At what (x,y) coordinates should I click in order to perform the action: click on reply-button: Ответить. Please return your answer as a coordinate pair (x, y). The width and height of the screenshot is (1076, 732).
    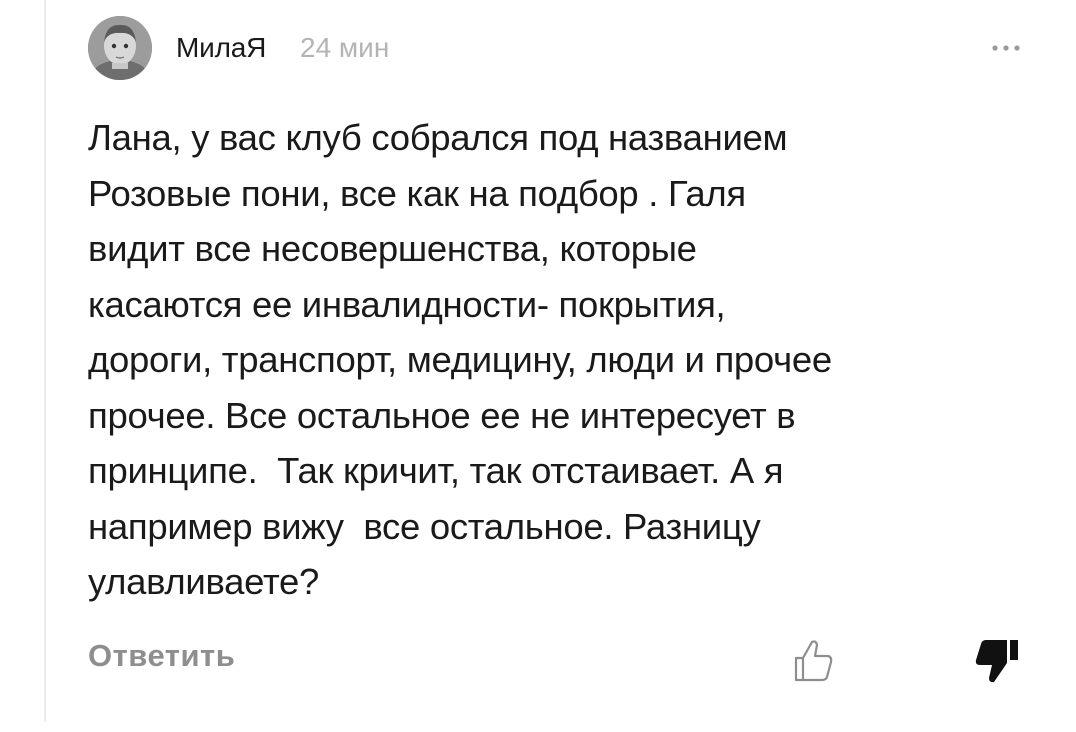
    Looking at the image, I should click on (161, 656).